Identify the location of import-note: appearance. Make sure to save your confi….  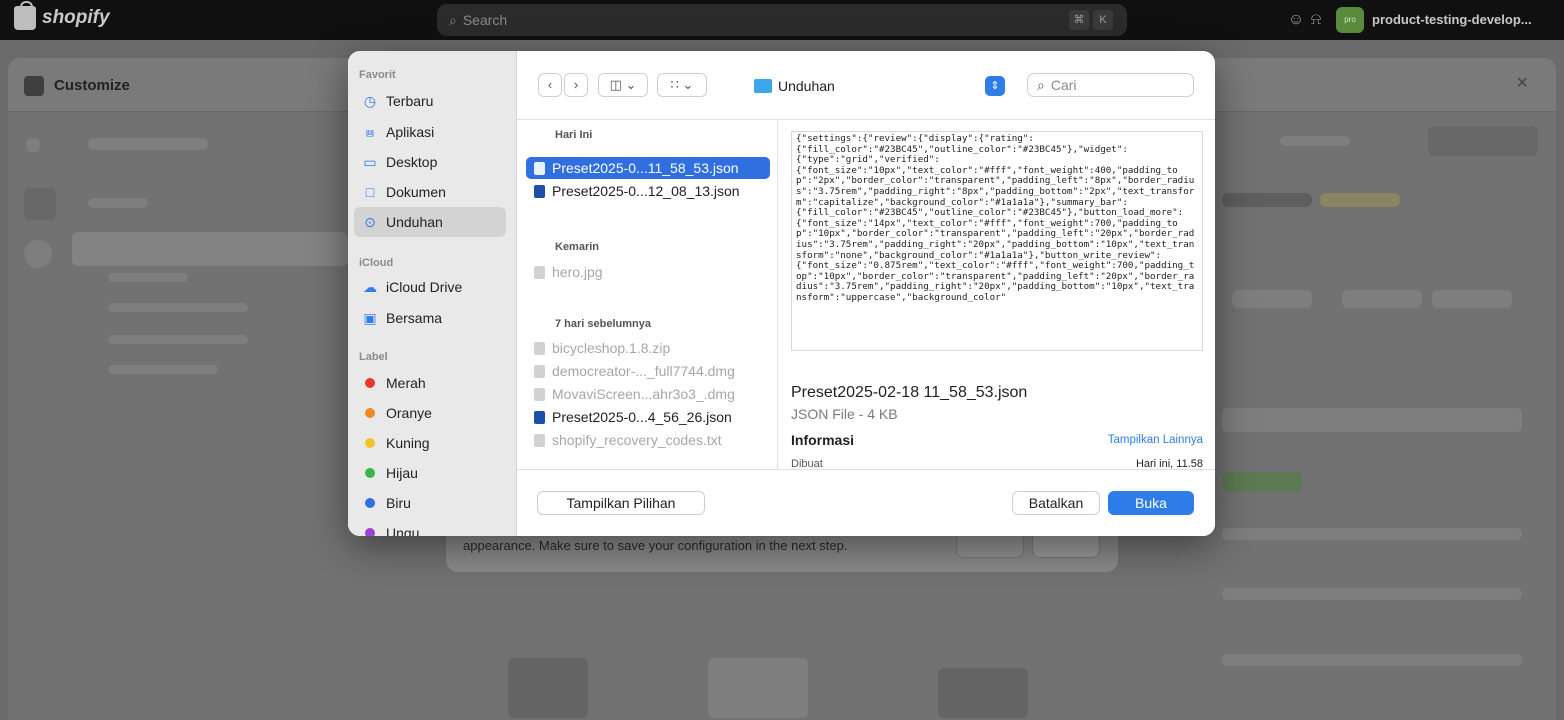
(655, 545).